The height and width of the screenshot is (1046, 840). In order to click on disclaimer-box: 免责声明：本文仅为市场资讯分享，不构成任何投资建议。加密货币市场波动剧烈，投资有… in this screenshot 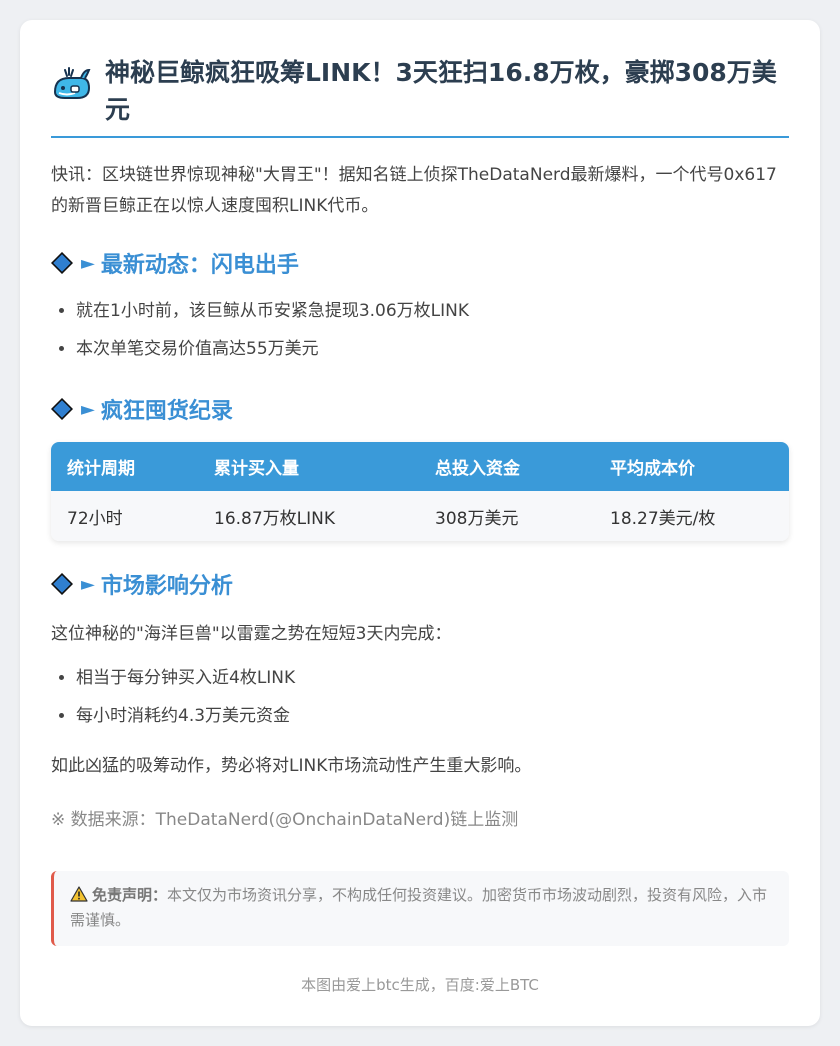, I will do `click(420, 908)`.